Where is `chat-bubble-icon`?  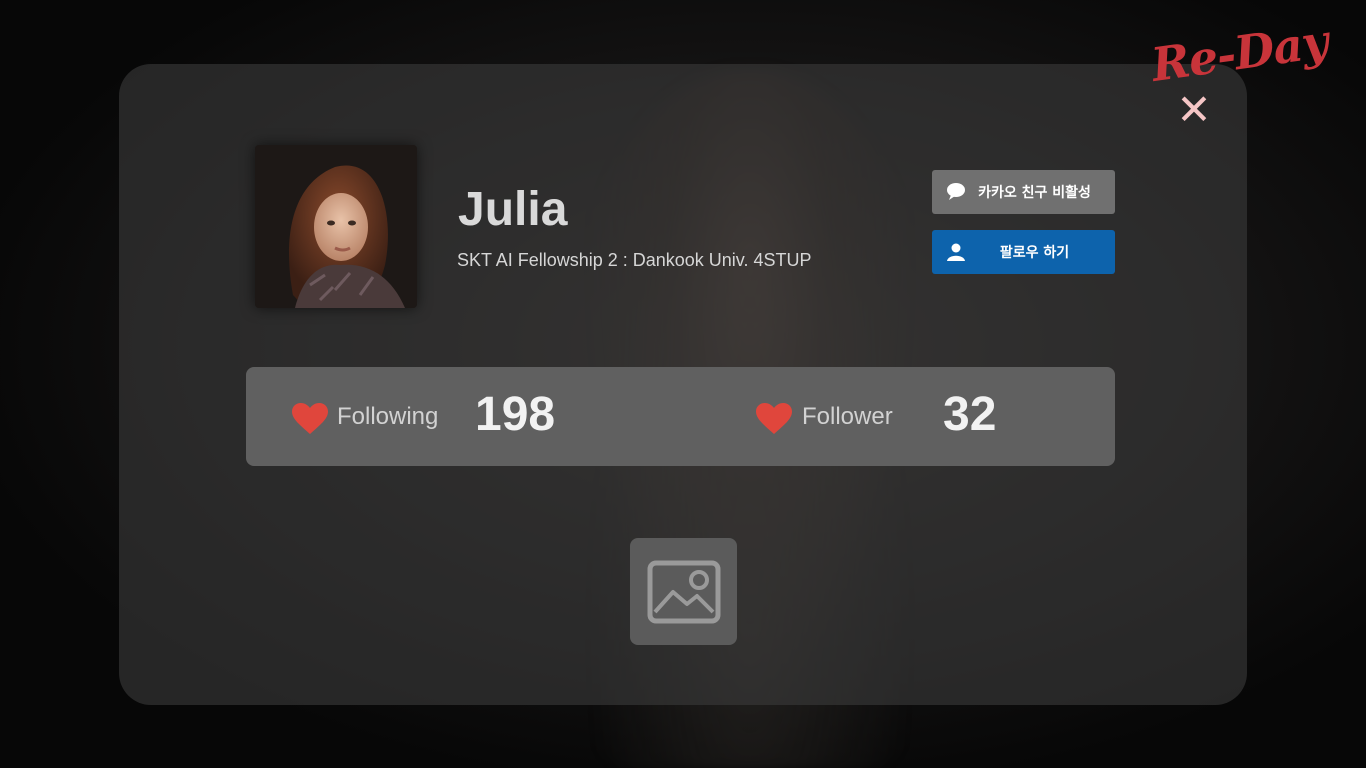
chat-bubble-icon is located at coordinates (957, 192).